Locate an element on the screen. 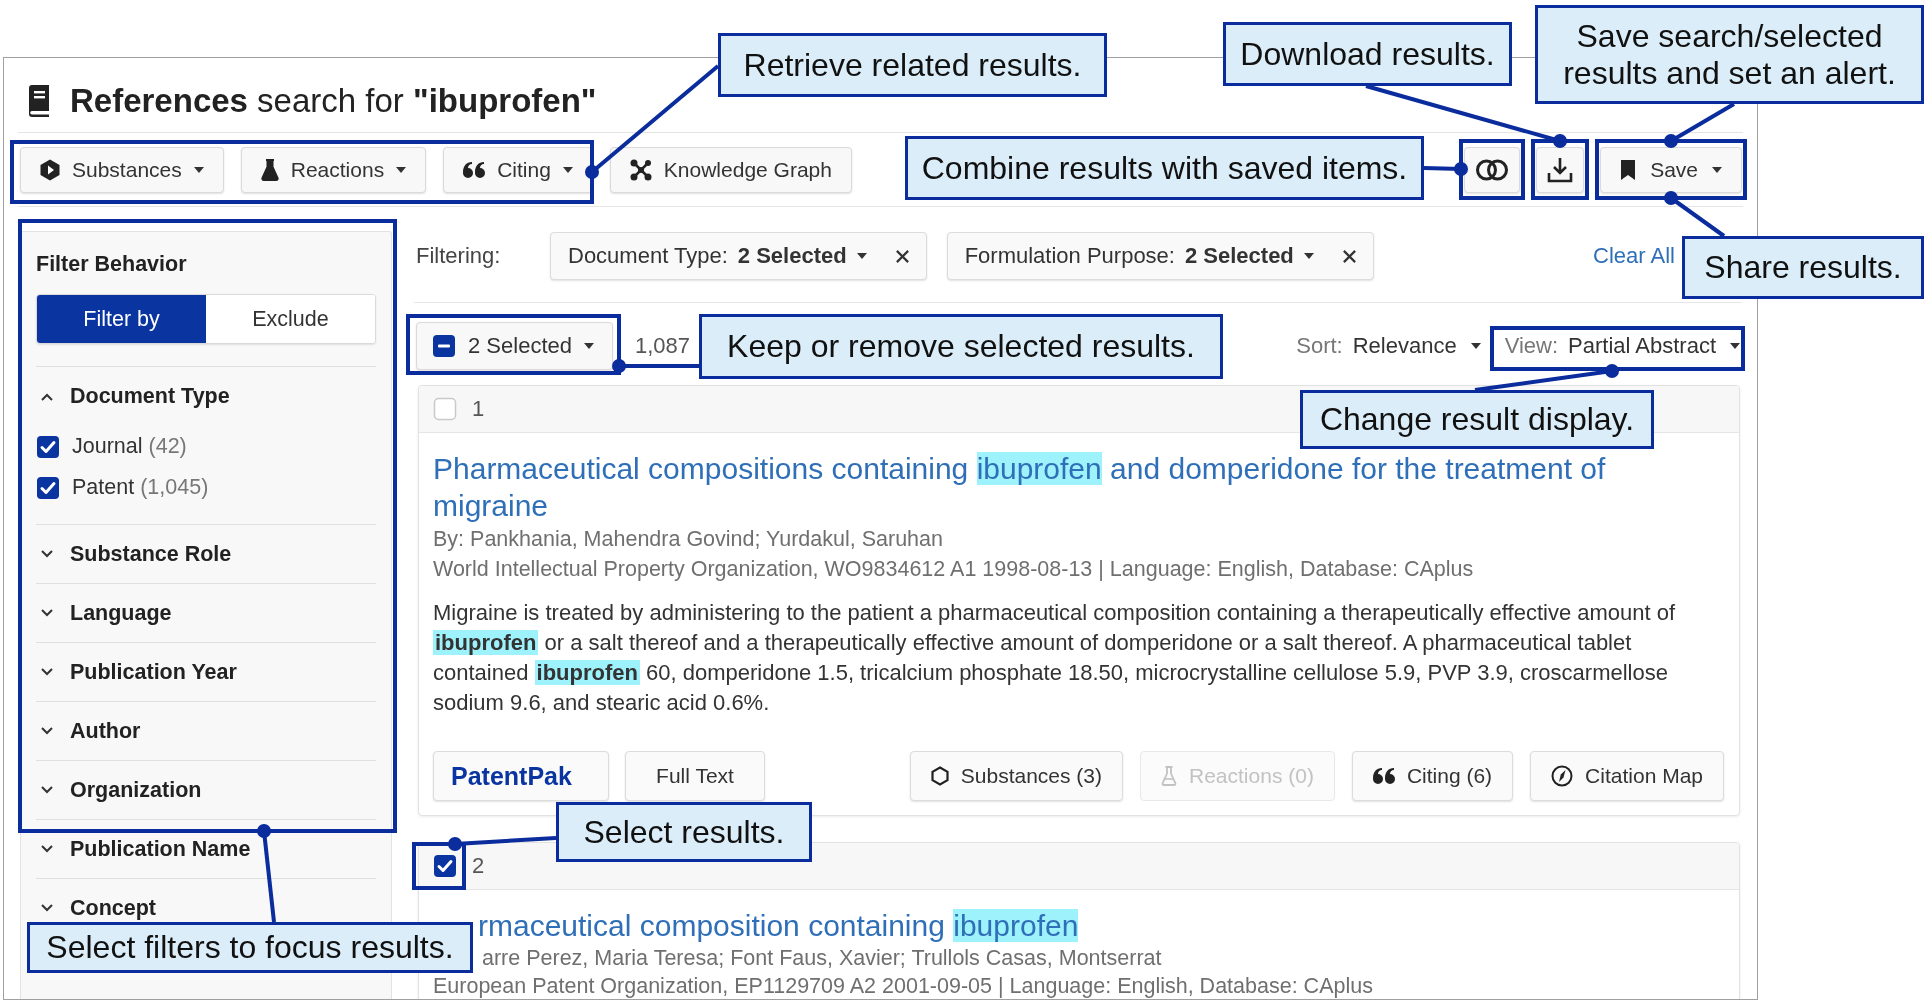  source-line: European Patent Organization, EP1129709 A2 2001-09-05 | Language: English, Database: CAplus is located at coordinates (903, 986).